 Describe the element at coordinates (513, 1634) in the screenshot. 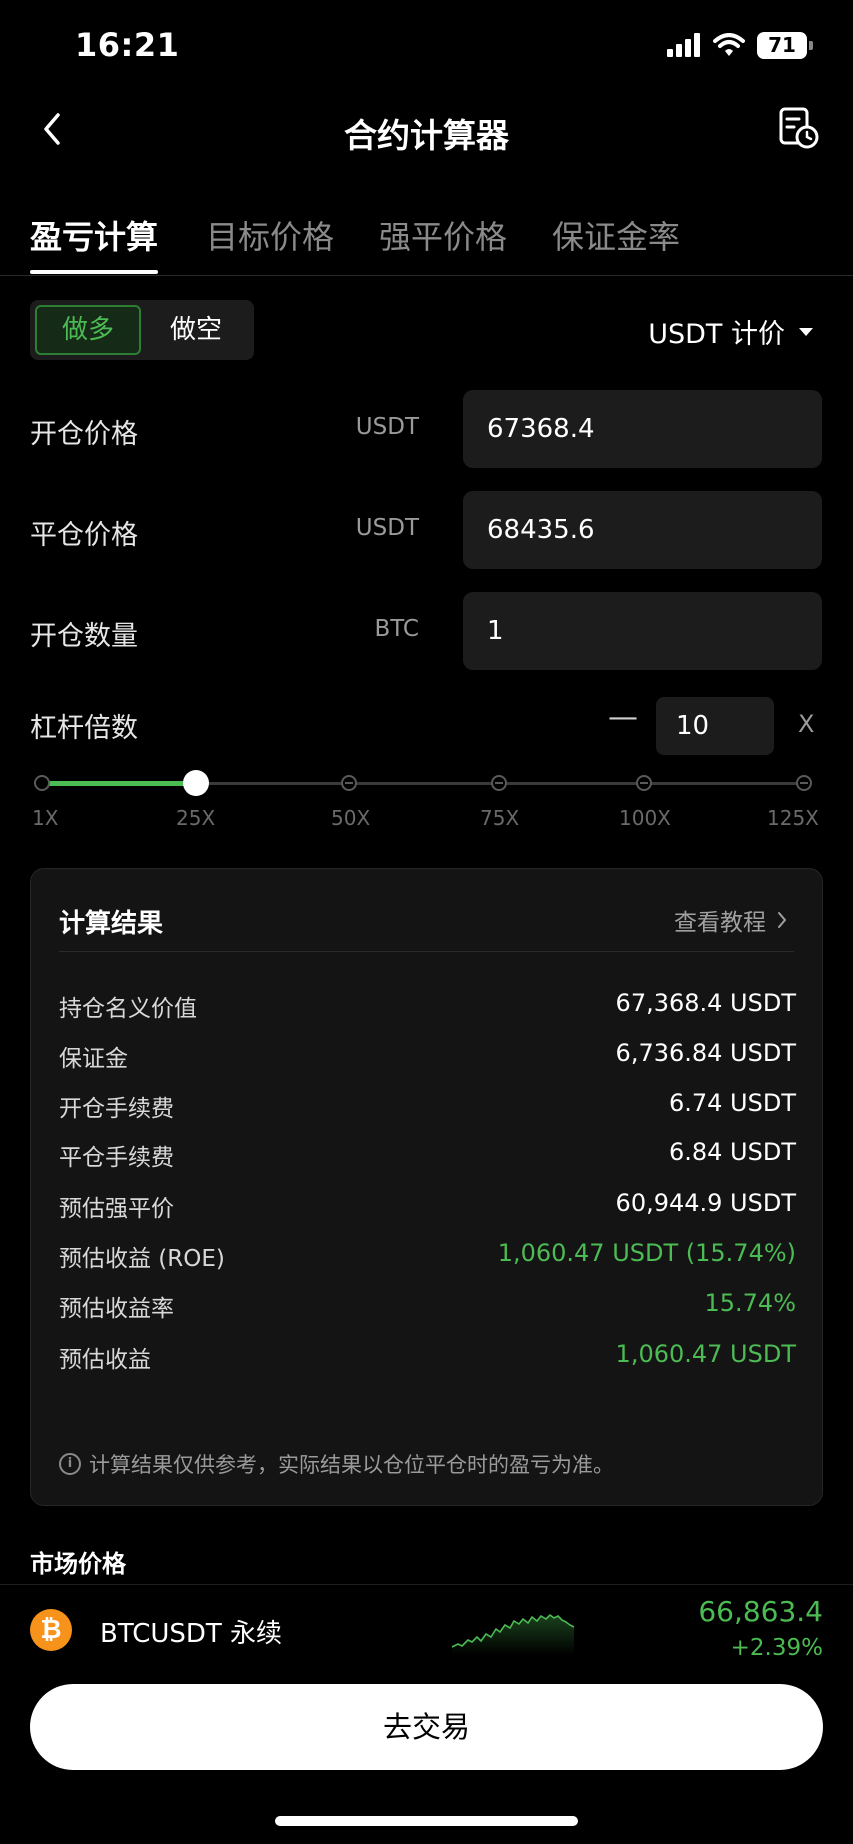

I see `sparkline-chart` at that location.